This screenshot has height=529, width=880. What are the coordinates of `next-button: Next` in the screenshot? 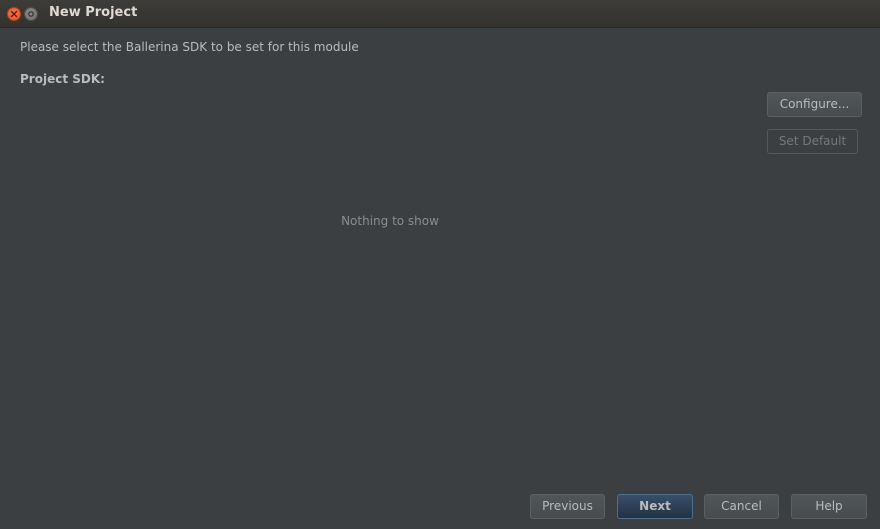 It's located at (655, 506).